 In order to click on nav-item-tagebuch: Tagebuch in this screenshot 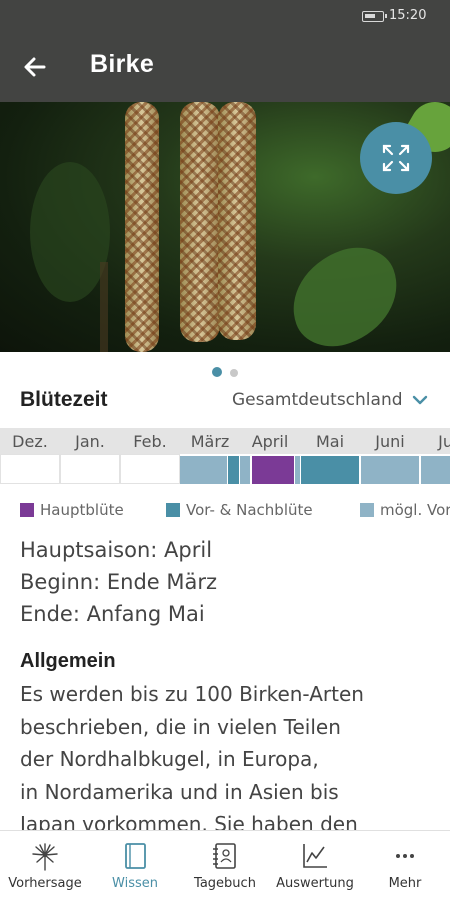, I will do `click(225, 865)`.